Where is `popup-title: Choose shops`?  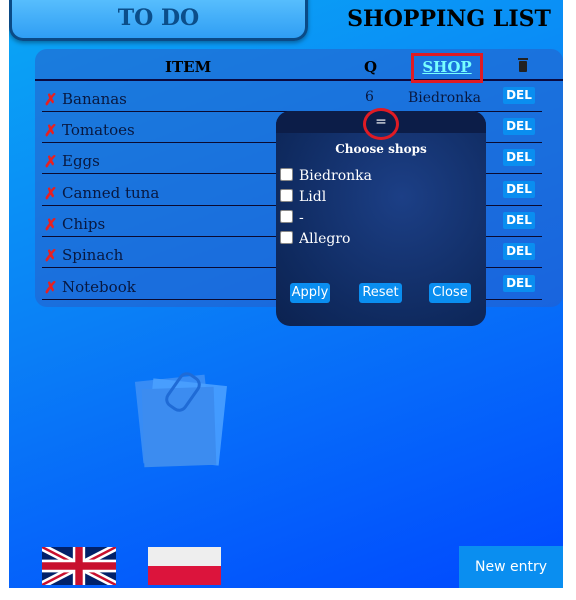 popup-title: Choose shops is located at coordinates (381, 149).